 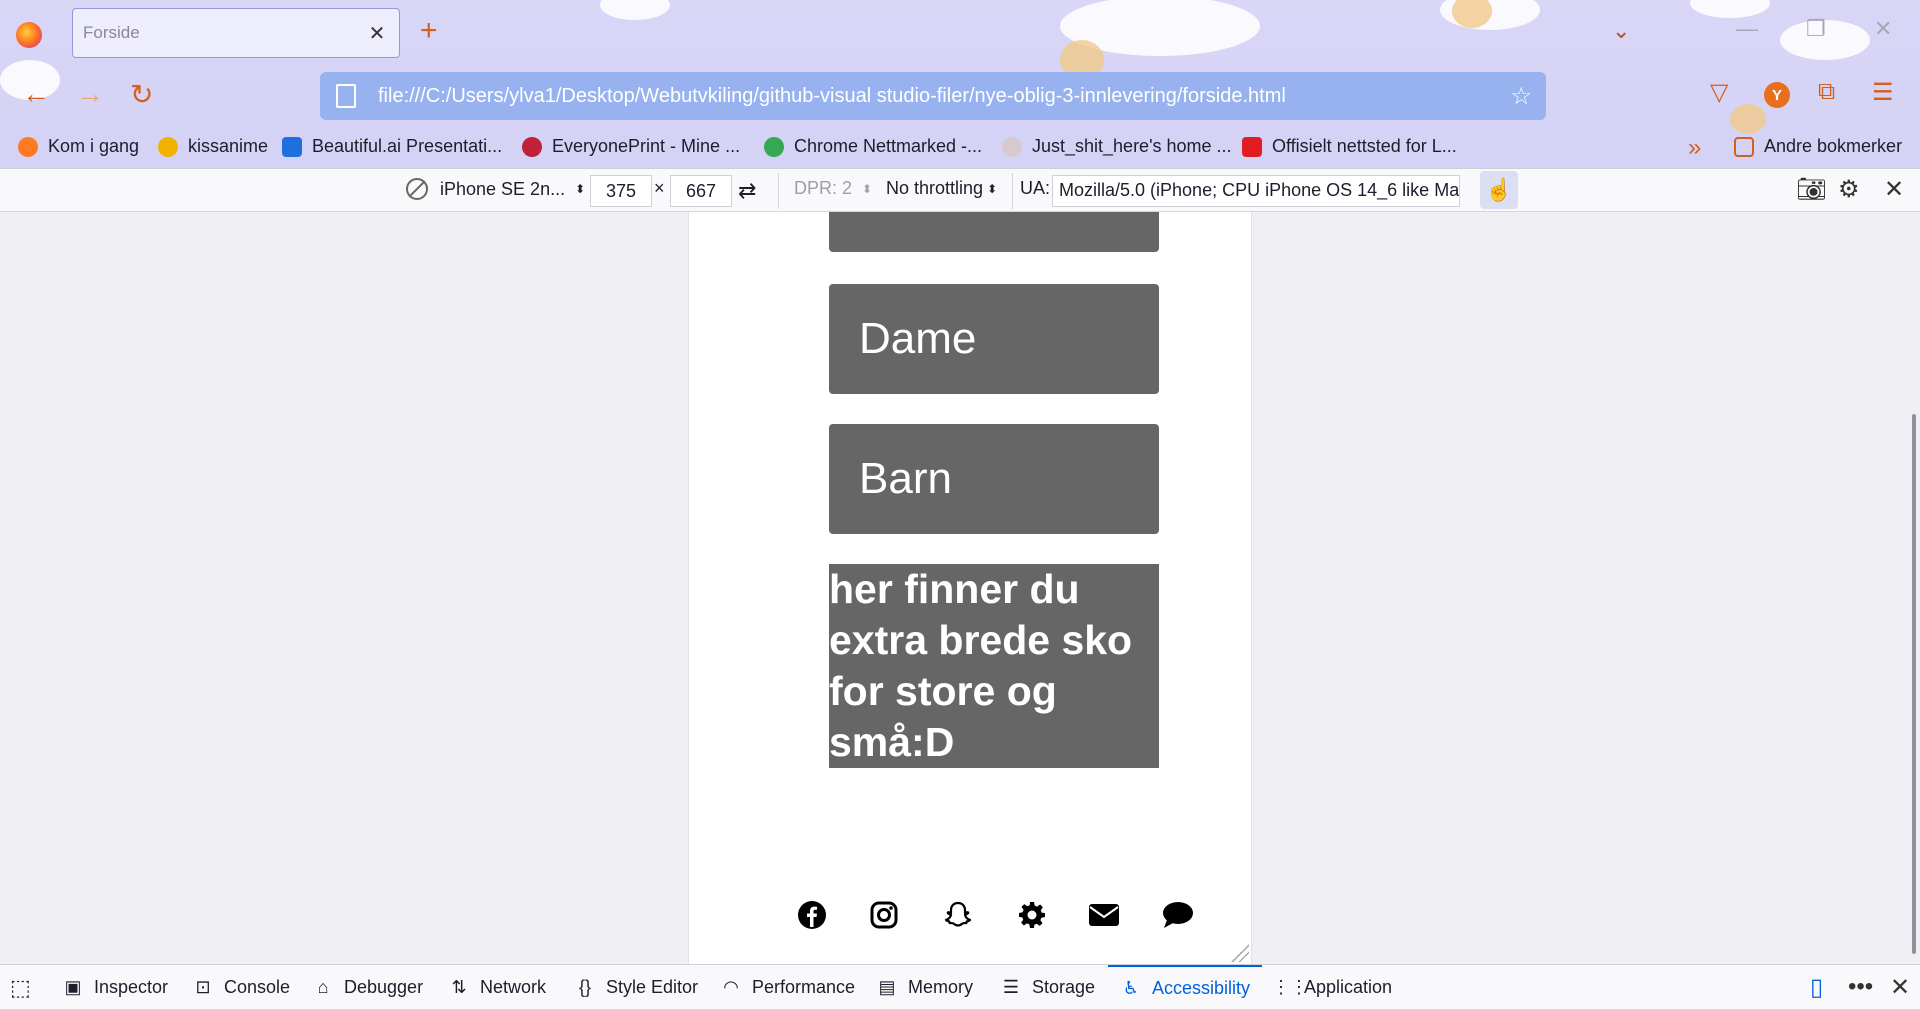 What do you see at coordinates (958, 915) in the screenshot?
I see `snapchat-icon` at bounding box center [958, 915].